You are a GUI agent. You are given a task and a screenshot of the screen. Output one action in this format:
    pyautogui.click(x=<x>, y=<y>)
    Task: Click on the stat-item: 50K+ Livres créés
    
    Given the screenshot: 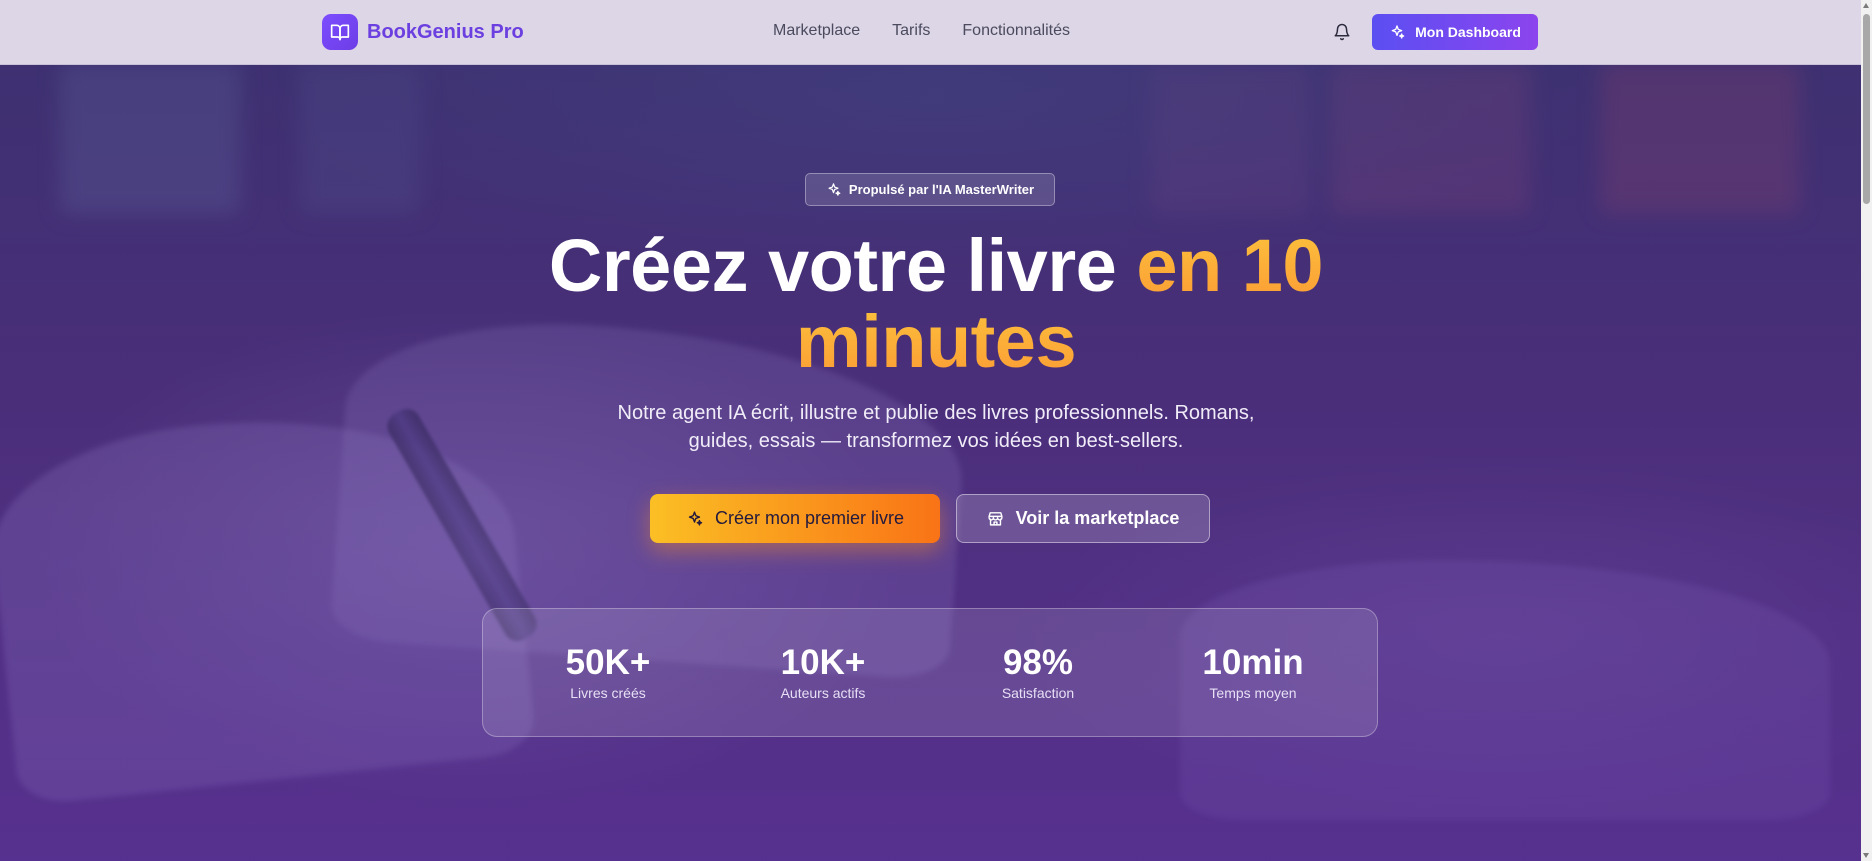 What is the action you would take?
    pyautogui.click(x=608, y=672)
    